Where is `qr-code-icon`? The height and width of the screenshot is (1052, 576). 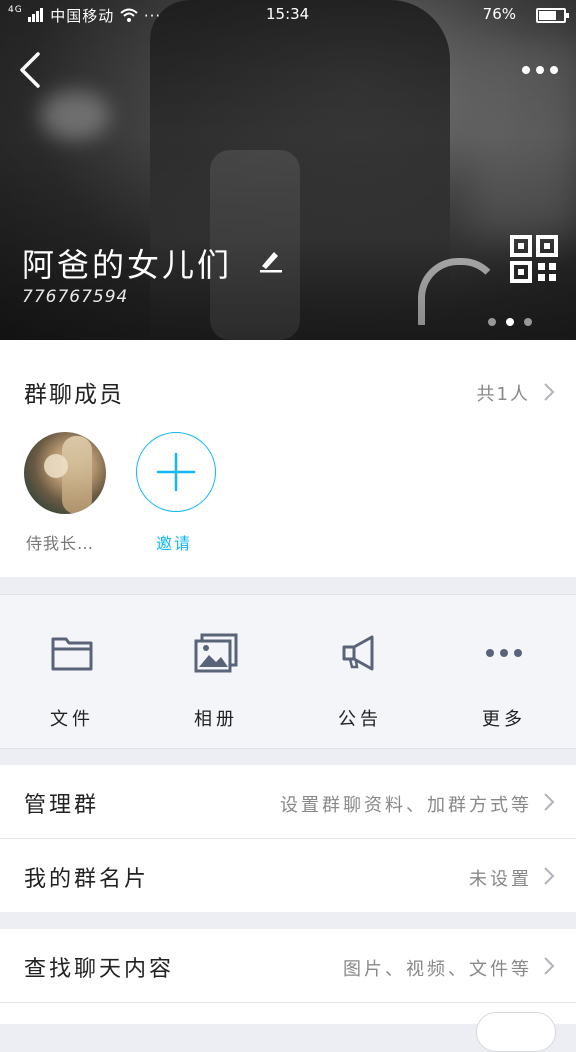 qr-code-icon is located at coordinates (534, 259).